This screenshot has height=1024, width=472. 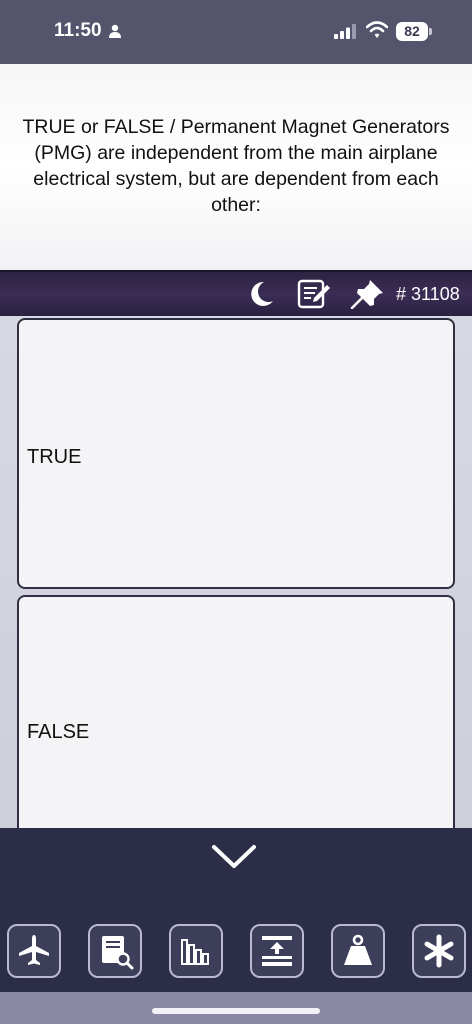 I want to click on question-toolbar: # 31108, so click(x=236, y=293).